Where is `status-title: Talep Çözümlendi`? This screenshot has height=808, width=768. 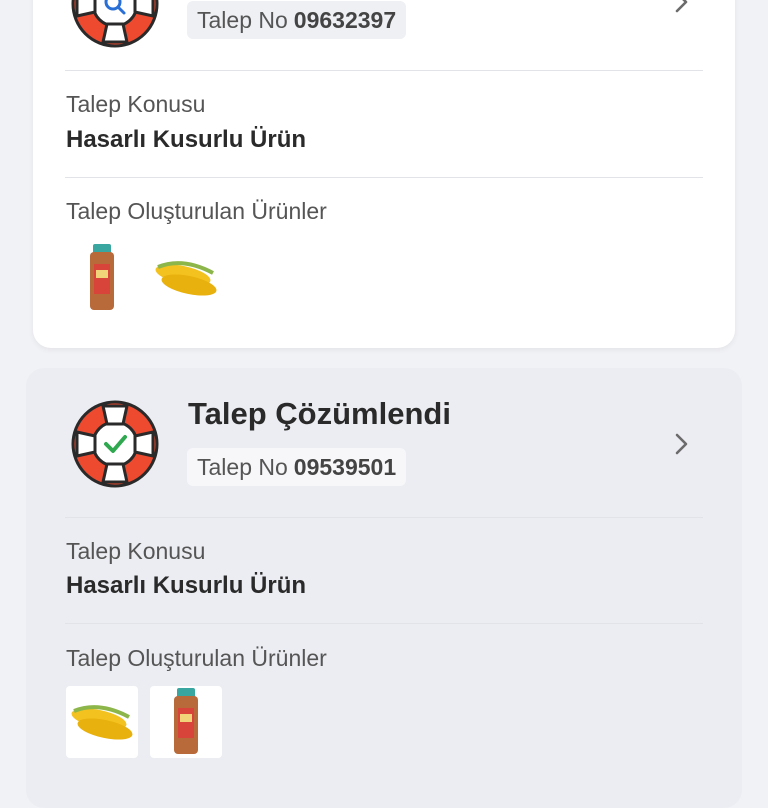
status-title: Talep Çözümlendi is located at coordinates (319, 413).